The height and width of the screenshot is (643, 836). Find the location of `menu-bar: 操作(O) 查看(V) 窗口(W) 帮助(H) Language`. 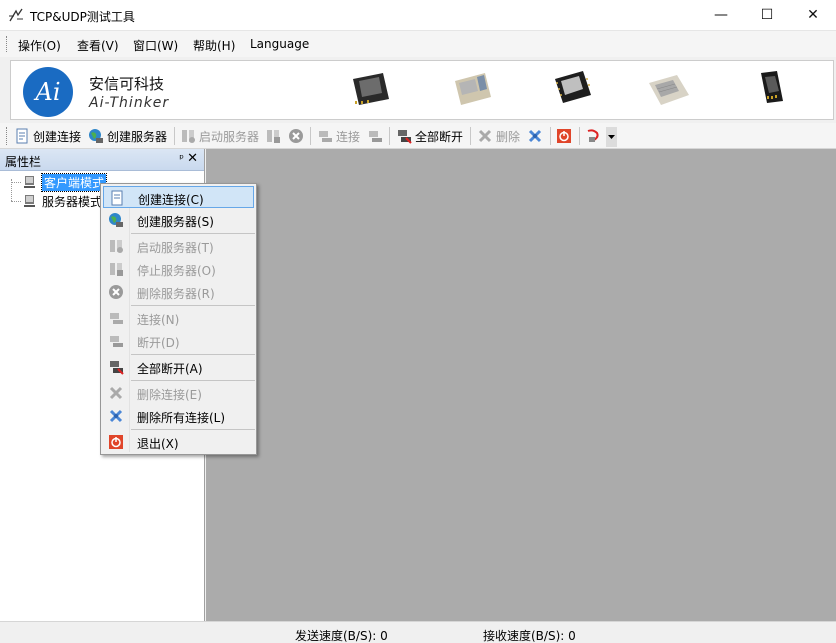

menu-bar: 操作(O) 查看(V) 窗口(W) 帮助(H) Language is located at coordinates (418, 44).